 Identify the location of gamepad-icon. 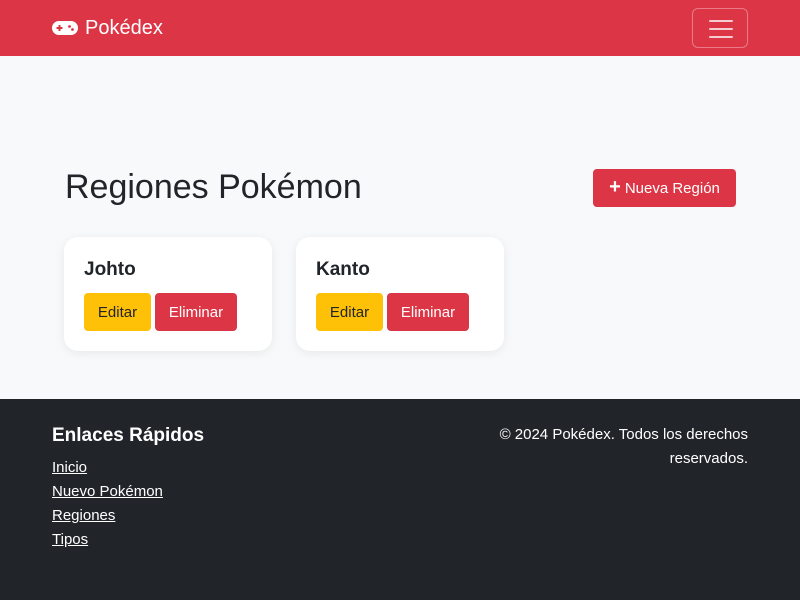
(65, 28).